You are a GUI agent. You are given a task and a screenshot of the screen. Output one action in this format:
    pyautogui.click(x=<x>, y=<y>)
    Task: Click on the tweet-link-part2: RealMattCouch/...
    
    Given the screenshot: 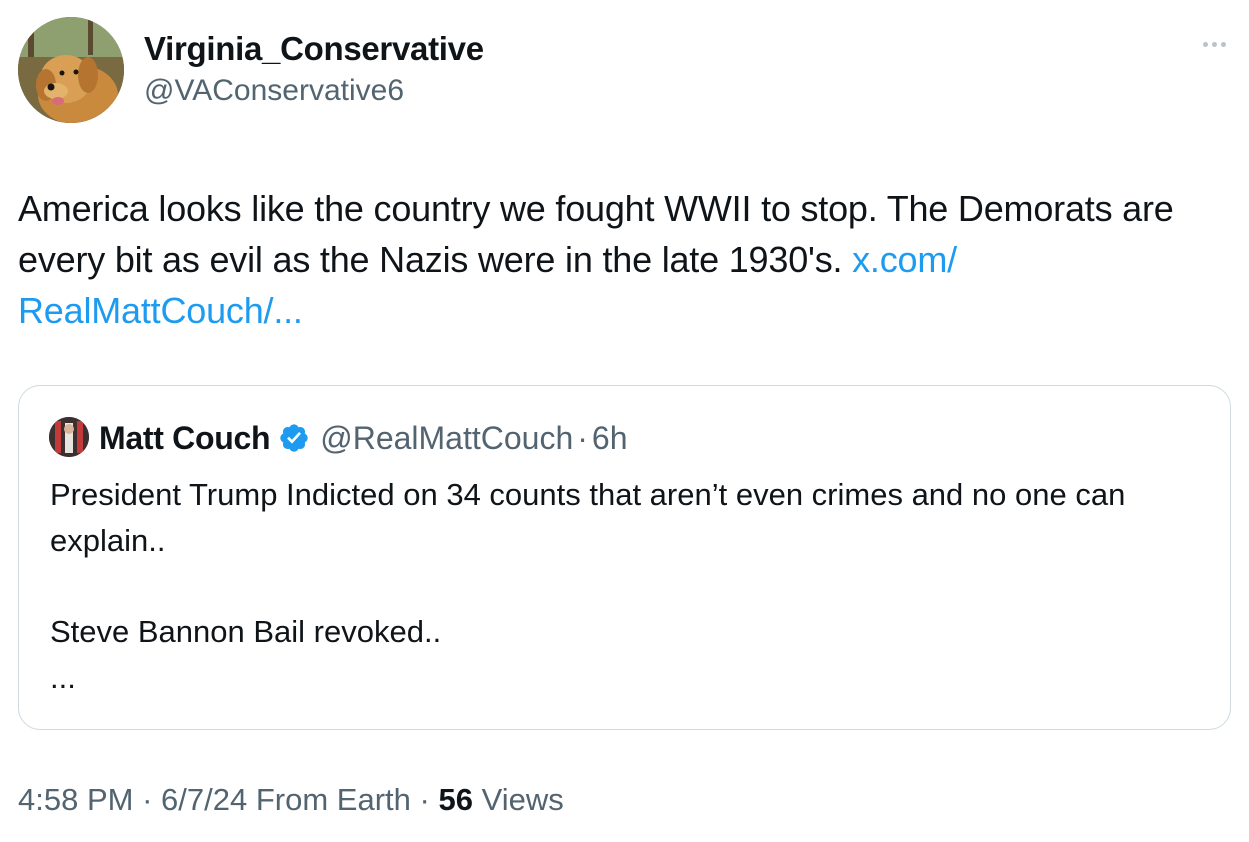 What is the action you would take?
    pyautogui.click(x=160, y=310)
    